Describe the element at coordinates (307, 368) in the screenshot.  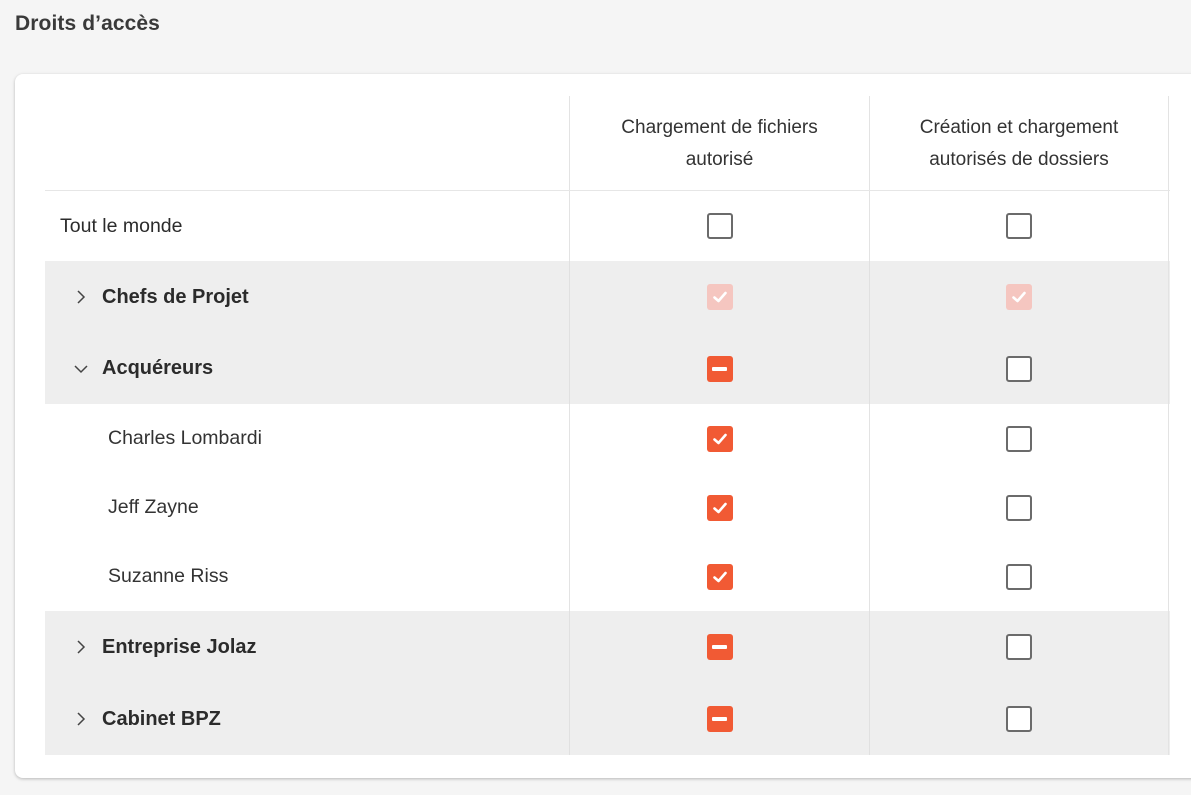
I see `row-name-cell: Acquéreurs` at that location.